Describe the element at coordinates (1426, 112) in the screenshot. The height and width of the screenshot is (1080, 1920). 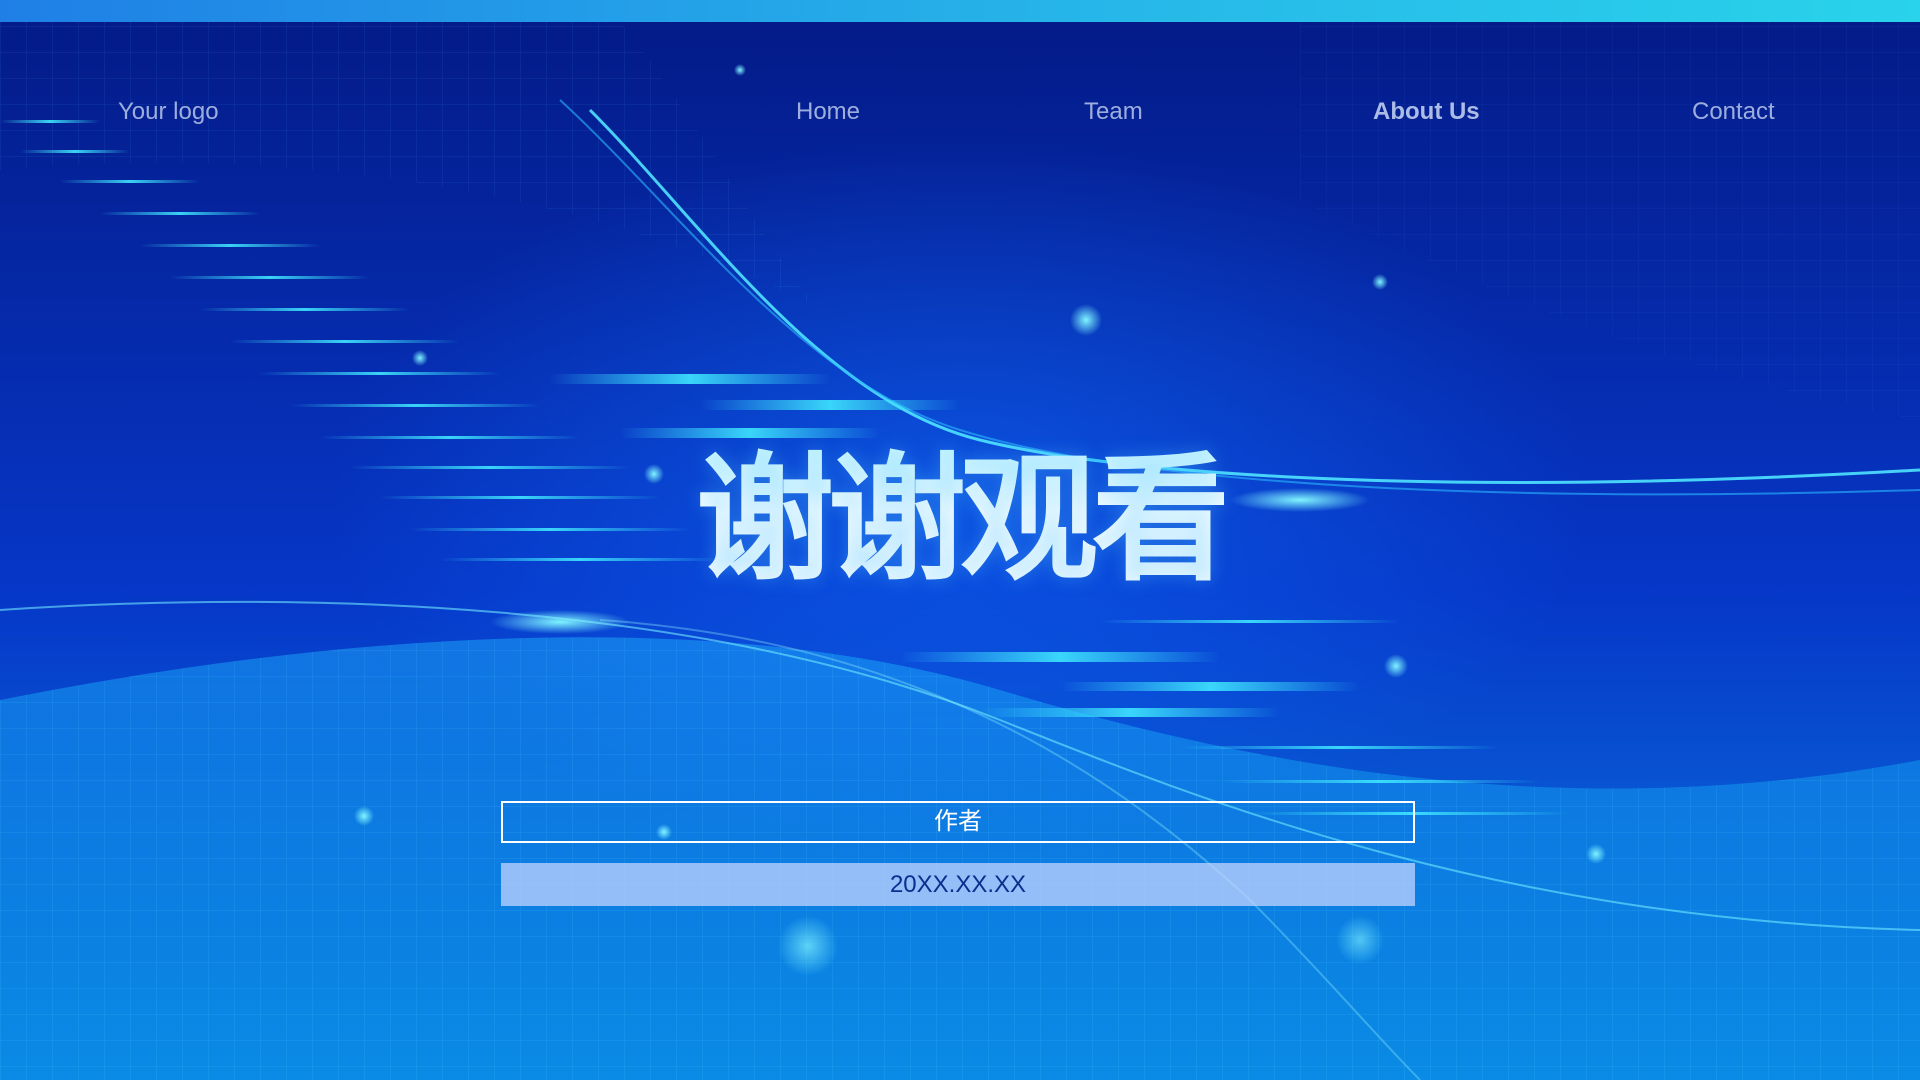
I see `nav-item-about-us: About Us` at that location.